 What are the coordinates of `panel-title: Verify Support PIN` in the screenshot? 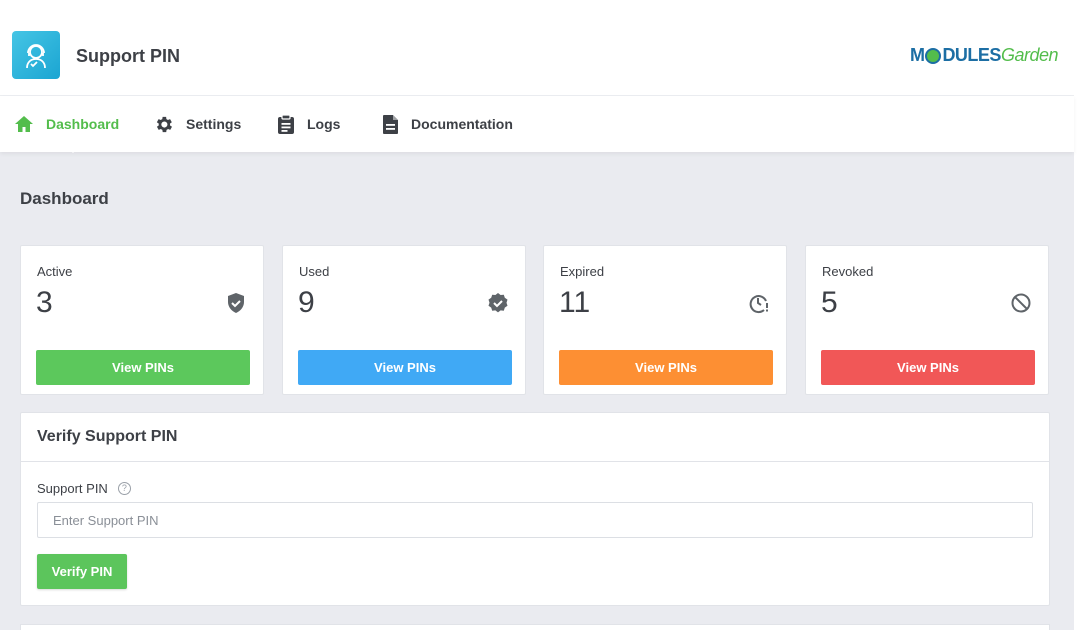 It's located at (535, 437).